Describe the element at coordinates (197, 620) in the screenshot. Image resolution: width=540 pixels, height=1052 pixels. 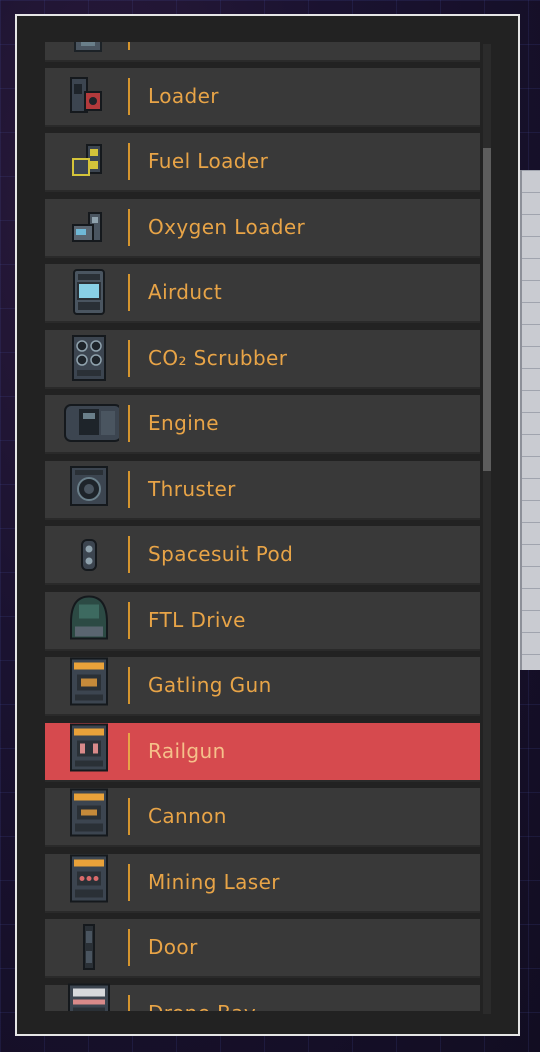
I see `item-label: FTL Drive` at that location.